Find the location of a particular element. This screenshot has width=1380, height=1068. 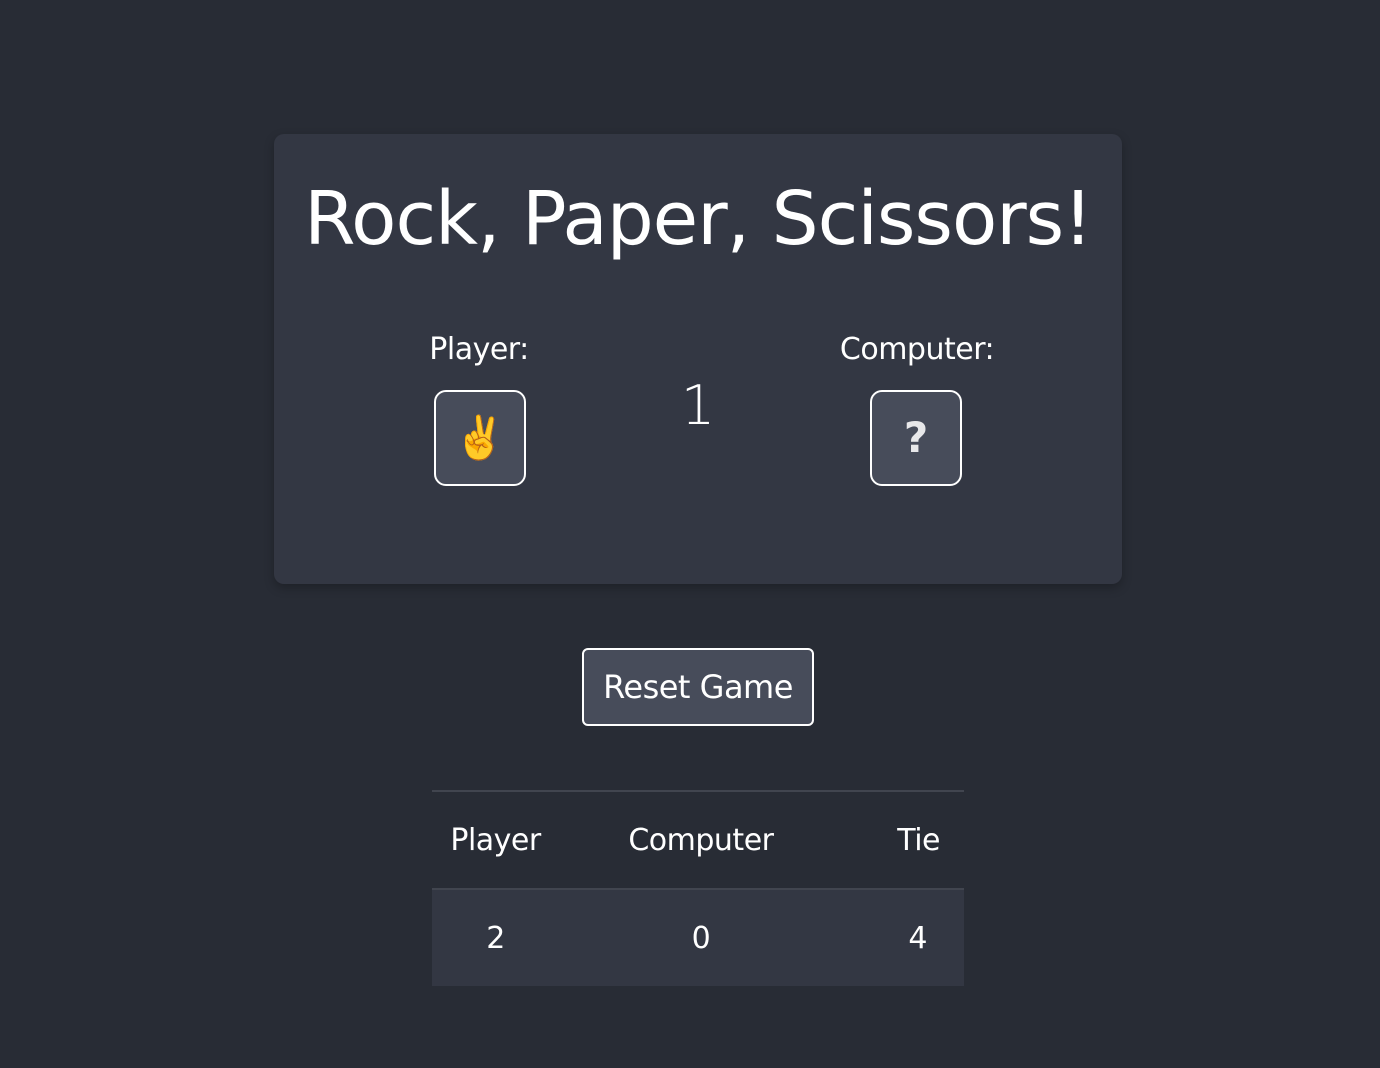

victory-hand-icon: ✌️ is located at coordinates (480, 437).